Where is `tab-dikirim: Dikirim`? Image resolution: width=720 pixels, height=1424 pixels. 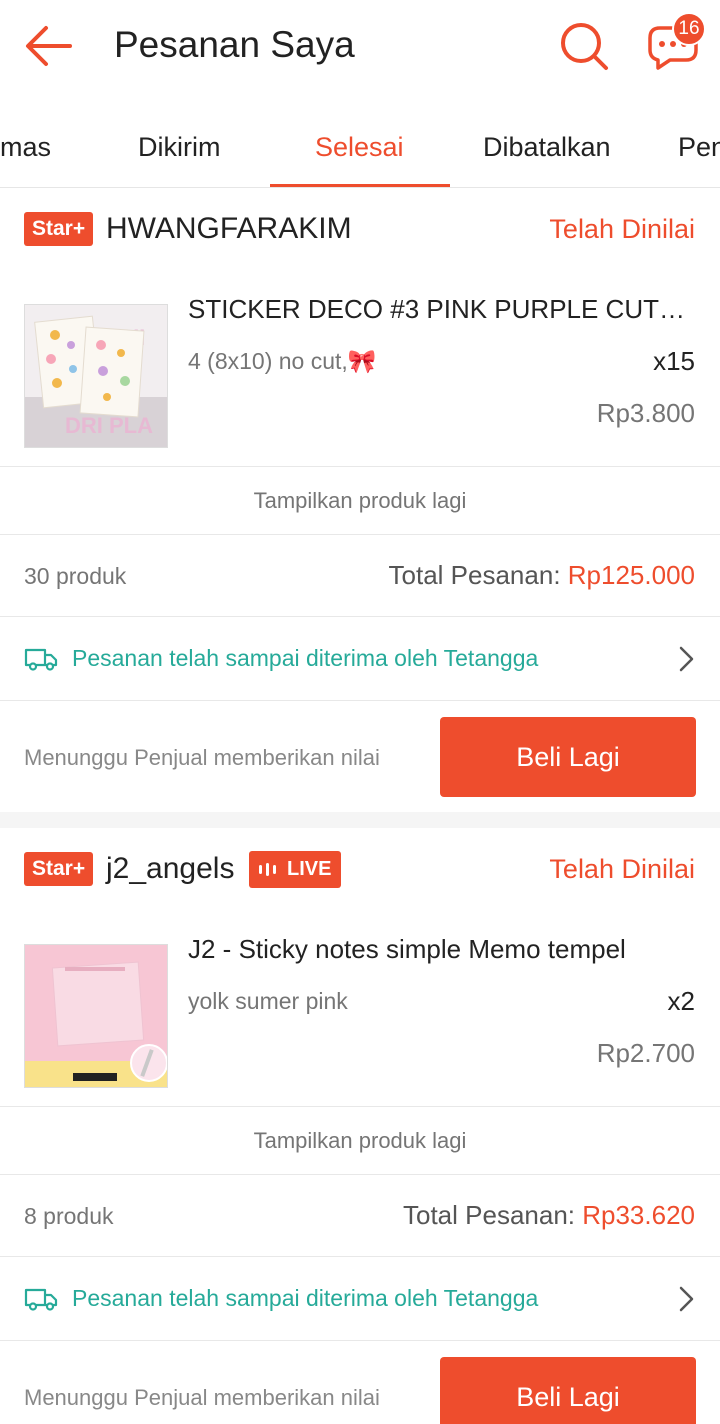
tab-dikirim: Dikirim is located at coordinates (179, 147).